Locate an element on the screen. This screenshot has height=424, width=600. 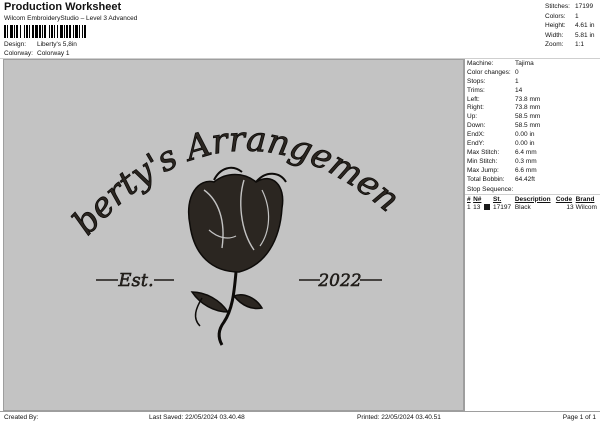
col-code: Code is located at coordinates (564, 199).